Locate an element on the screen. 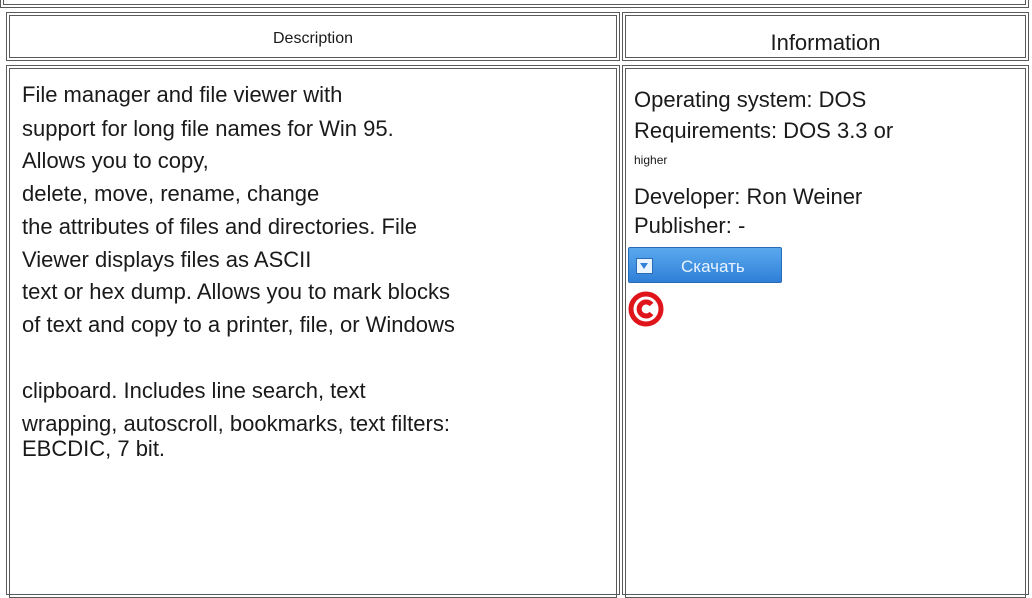 The height and width of the screenshot is (598, 1032). description-line: File manager and file viewer with is located at coordinates (182, 94).